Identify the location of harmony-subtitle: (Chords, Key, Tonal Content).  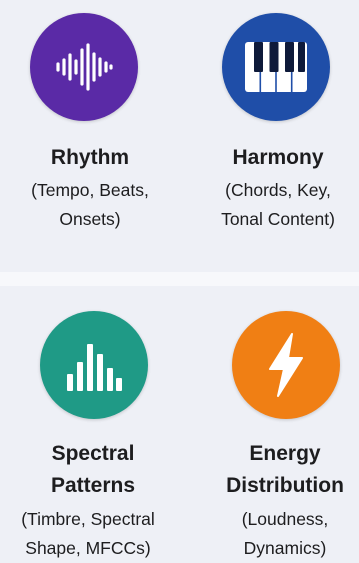
(278, 204).